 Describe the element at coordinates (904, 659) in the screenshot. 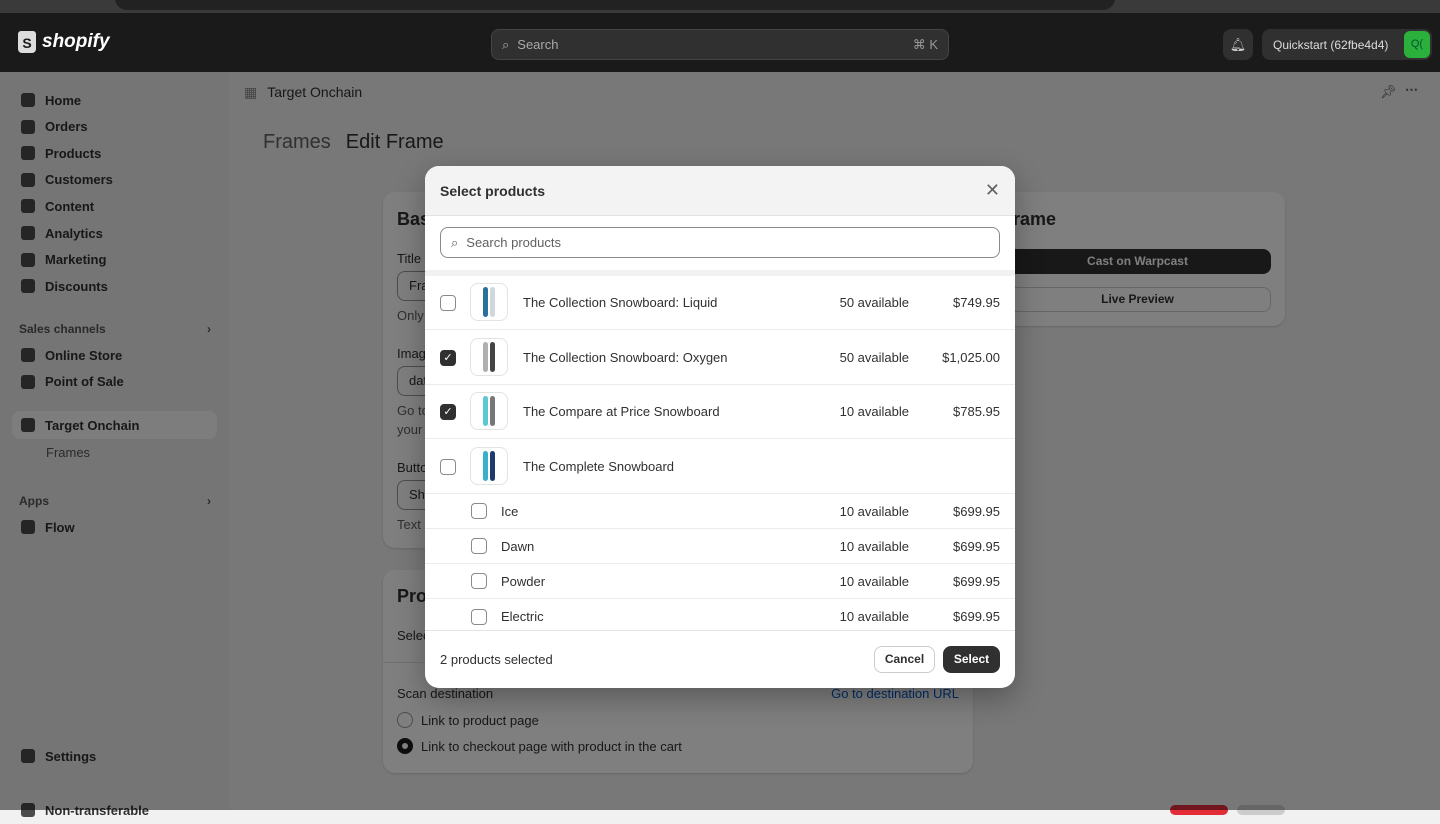

I see `cancel-button: Cancel` at that location.